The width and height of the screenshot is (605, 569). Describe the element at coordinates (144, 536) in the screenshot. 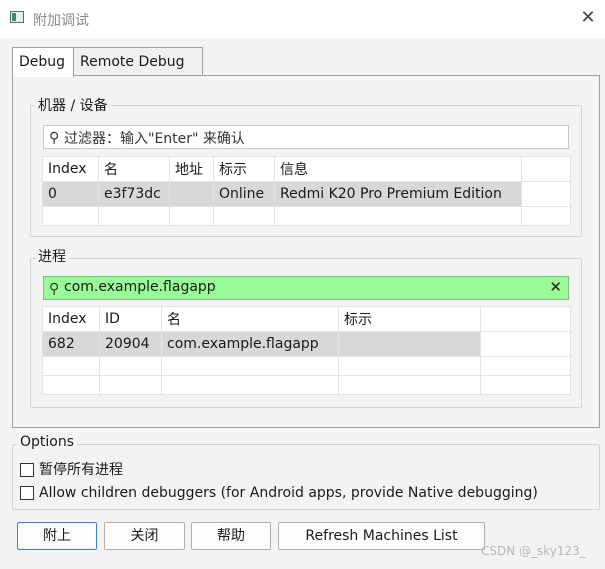

I see `close-button: 关闭` at that location.